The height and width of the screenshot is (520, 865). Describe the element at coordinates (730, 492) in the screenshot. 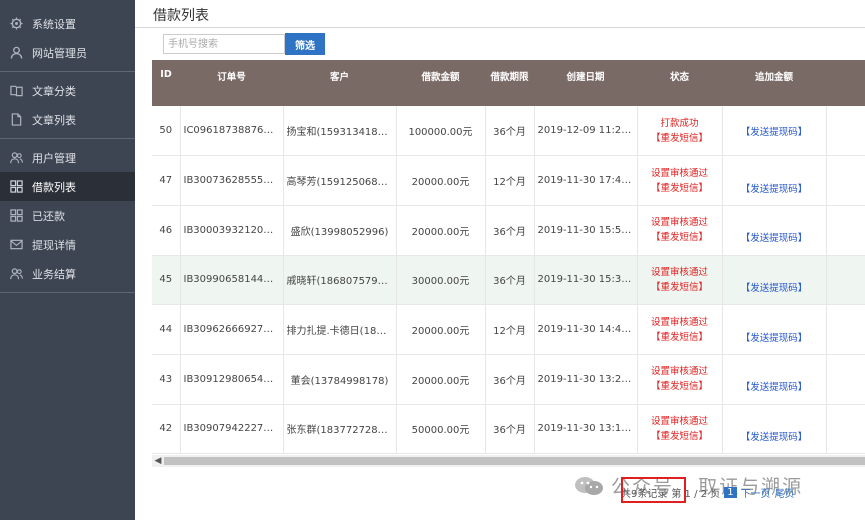

I see `pager-current-page: 1` at that location.